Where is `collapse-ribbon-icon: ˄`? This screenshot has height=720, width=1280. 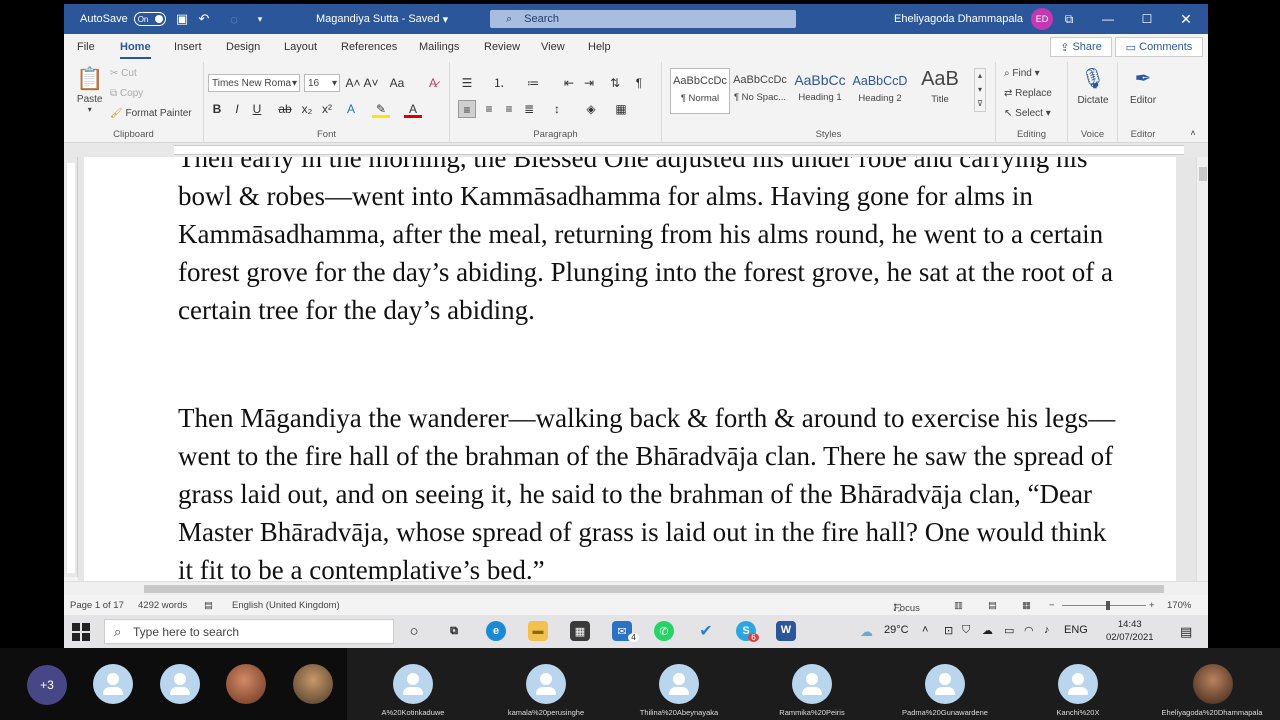 collapse-ribbon-icon: ˄ is located at coordinates (1193, 133).